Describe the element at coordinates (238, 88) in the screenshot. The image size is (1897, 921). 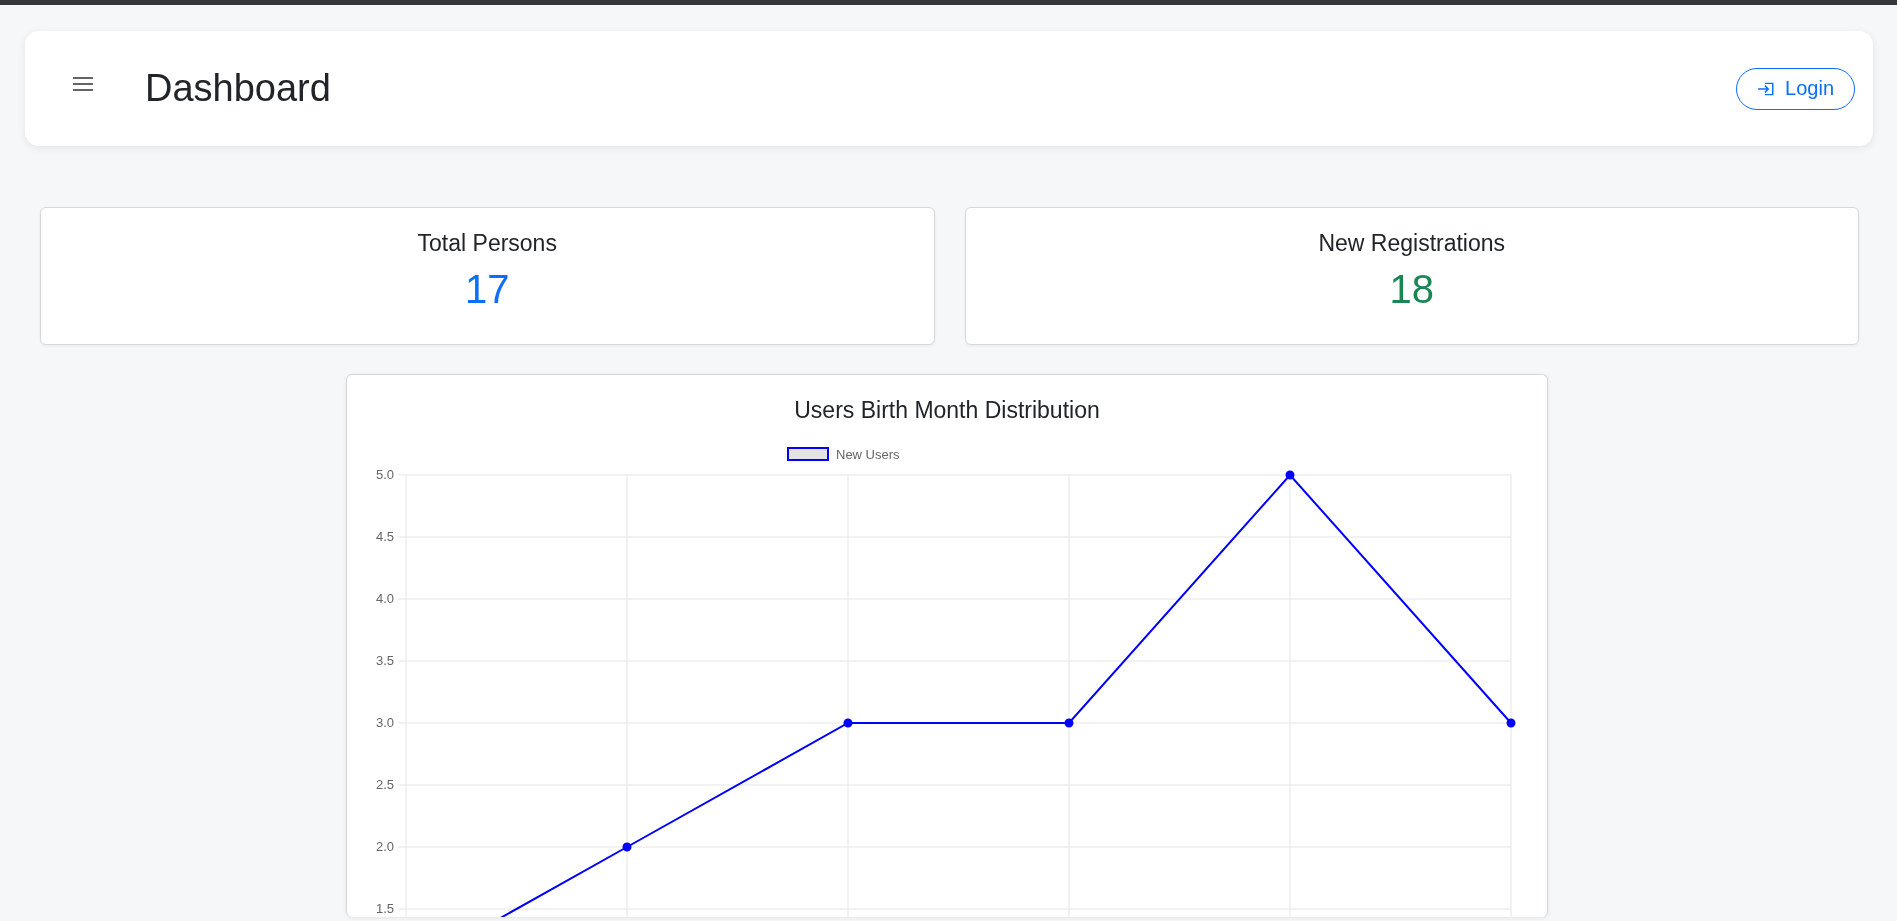
I see `page-title: Dashboard` at that location.